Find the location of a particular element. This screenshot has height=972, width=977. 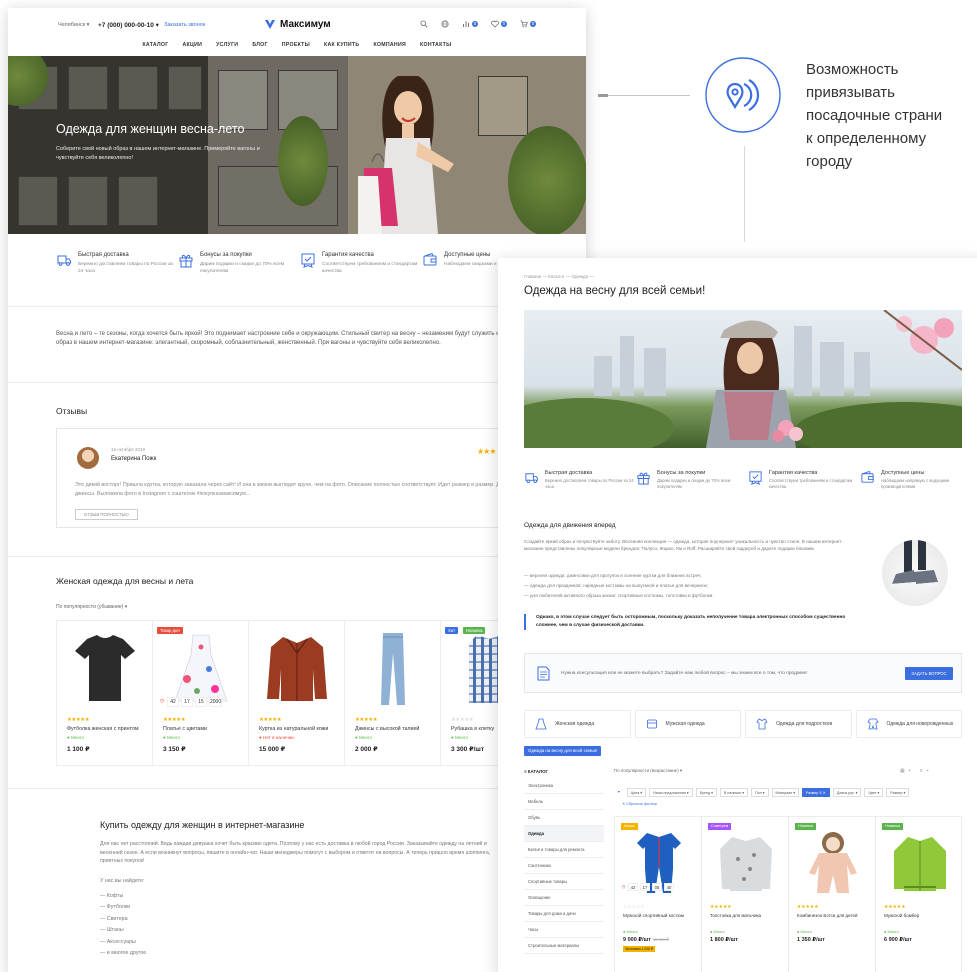

phone-number: +7 (000) 000-00-10 ▾ is located at coordinates (128, 25).